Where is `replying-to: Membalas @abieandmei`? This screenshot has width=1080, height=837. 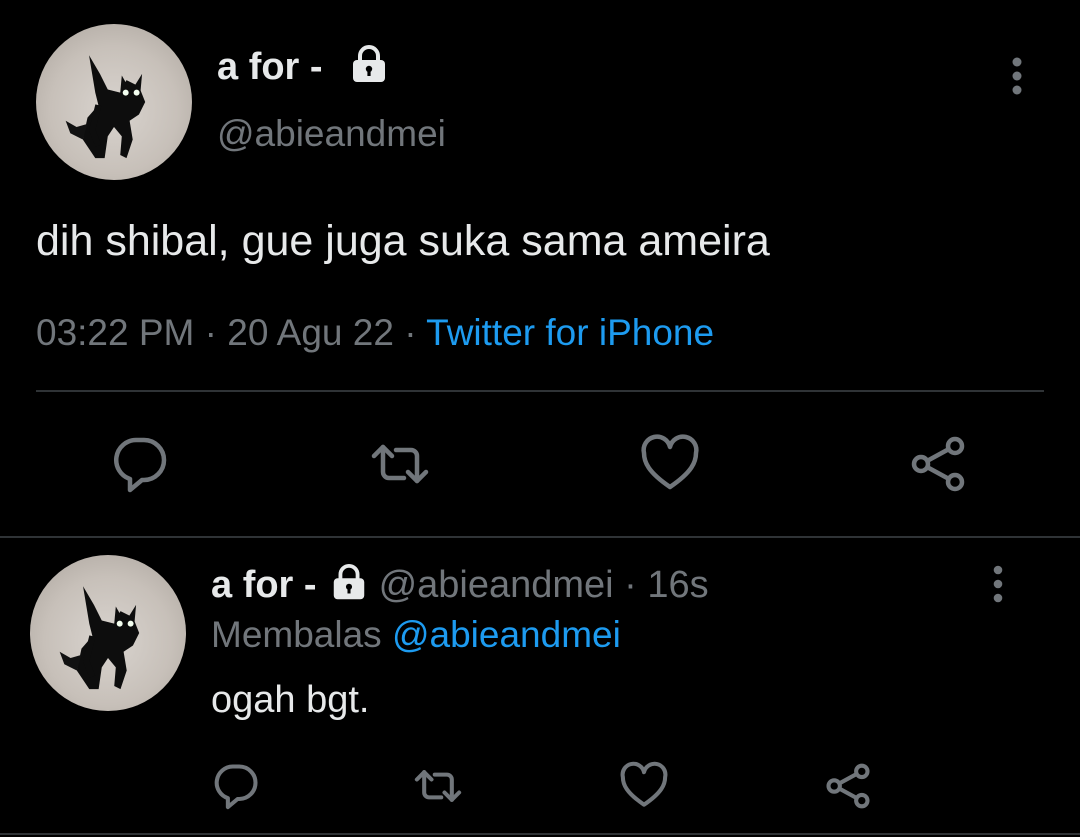
replying-to: Membalas @abieandmei is located at coordinates (416, 635).